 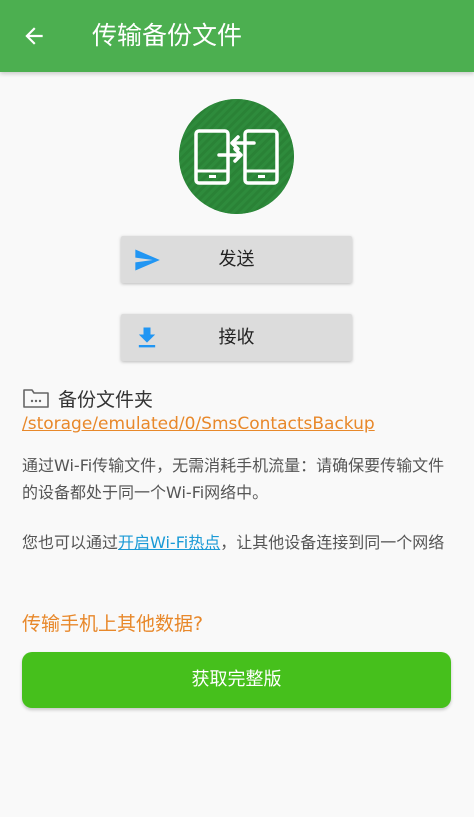 What do you see at coordinates (70, 542) in the screenshot?
I see `hotspot-info-prefix: 您也可以通过` at bounding box center [70, 542].